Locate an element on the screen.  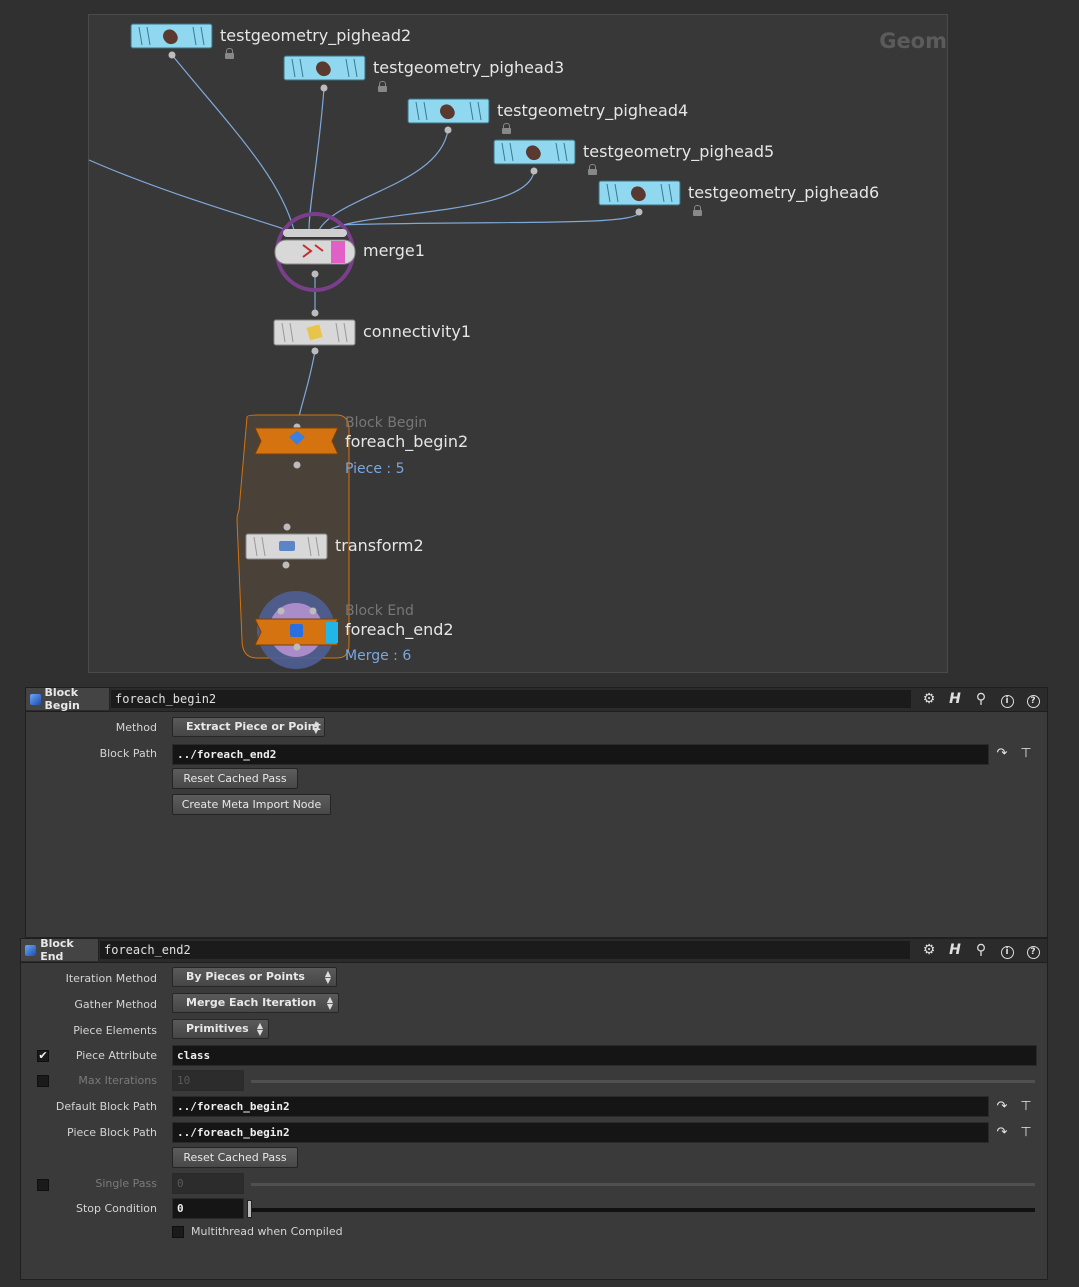
node-type-block-begin: Block Begin is located at coordinates (386, 423).